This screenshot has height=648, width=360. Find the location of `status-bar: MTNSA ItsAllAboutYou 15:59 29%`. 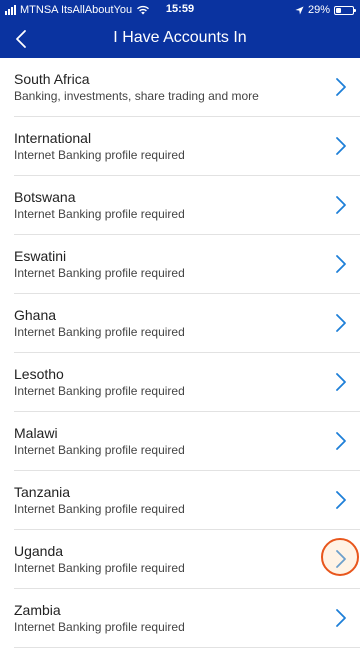

status-bar: MTNSA ItsAllAboutYou 15:59 29% is located at coordinates (180, 10).